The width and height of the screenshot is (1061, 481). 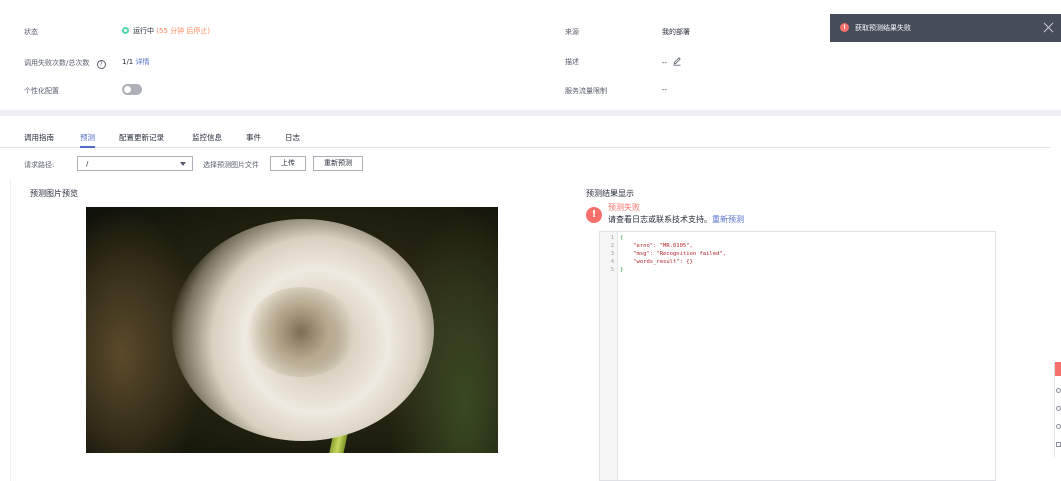 What do you see at coordinates (883, 28) in the screenshot?
I see `toast-message: 获取预测结果失败` at bounding box center [883, 28].